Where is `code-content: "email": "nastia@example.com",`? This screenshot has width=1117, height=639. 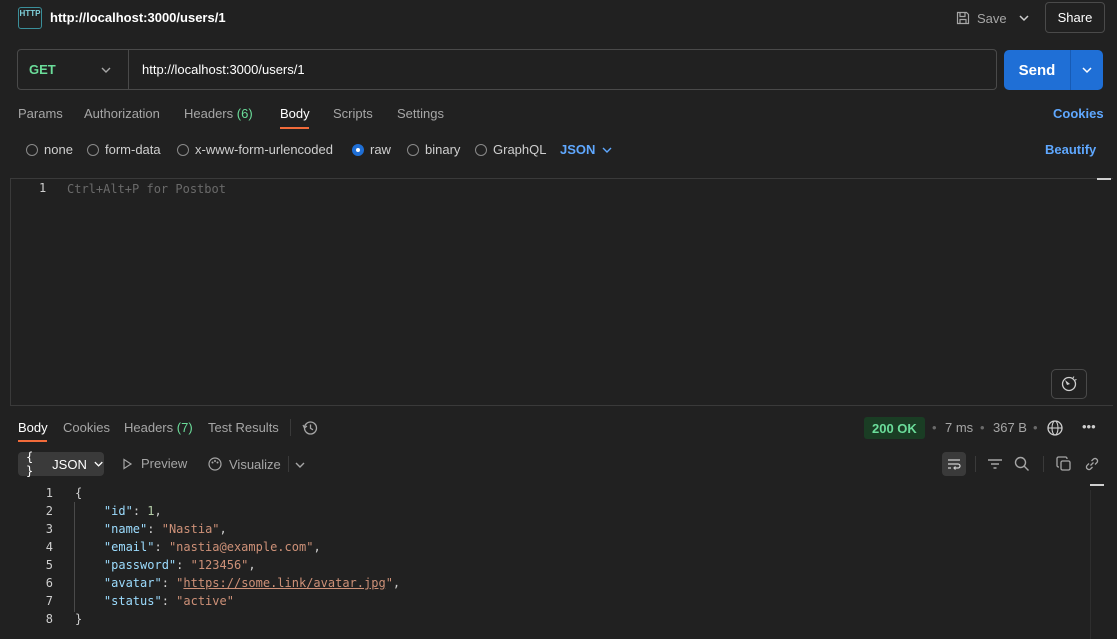 code-content: "email": "nastia@example.com", is located at coordinates (198, 547).